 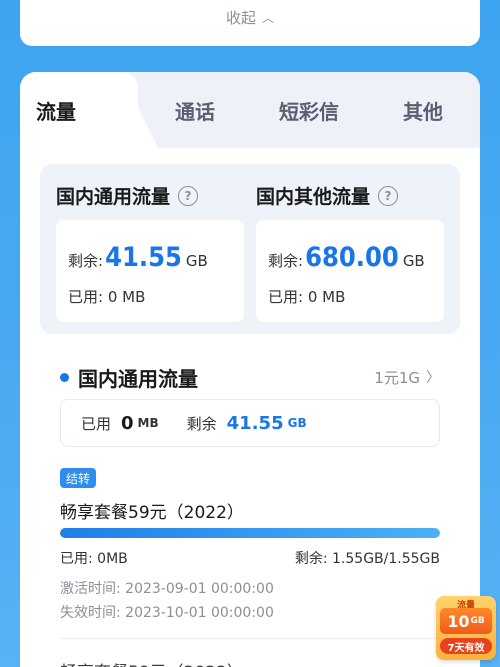 I want to click on tab-sms-label: 短彩信, so click(x=309, y=111).